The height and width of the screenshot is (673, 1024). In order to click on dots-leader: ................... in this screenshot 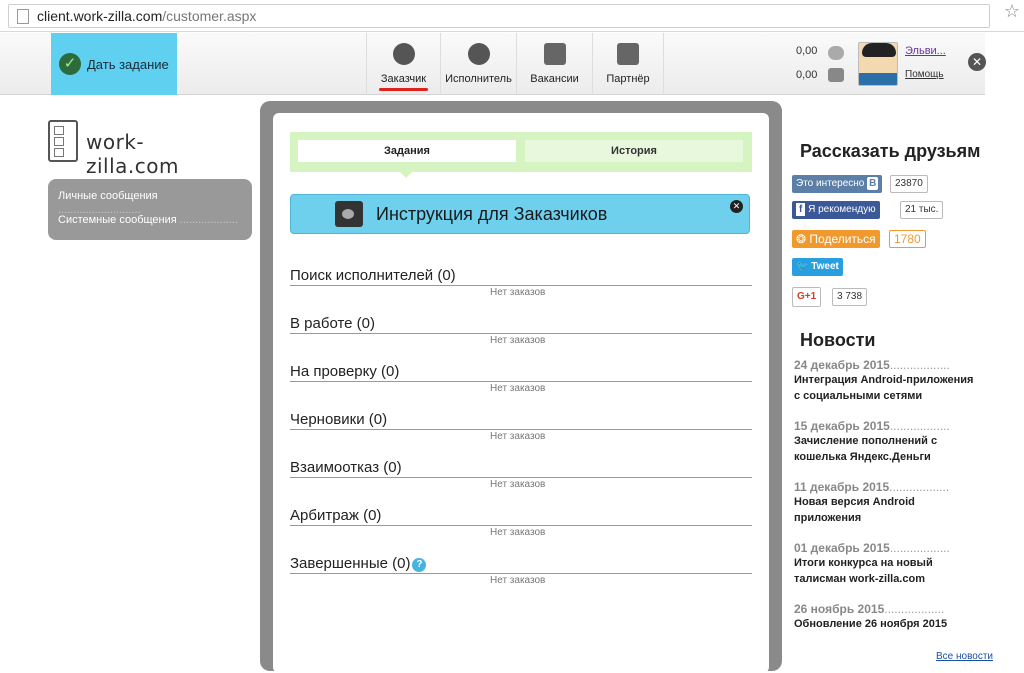, I will do `click(208, 220)`.